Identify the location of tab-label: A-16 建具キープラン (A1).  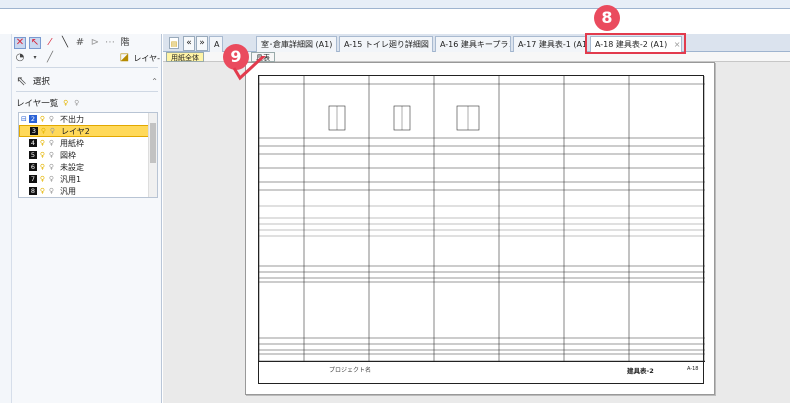
(475, 44).